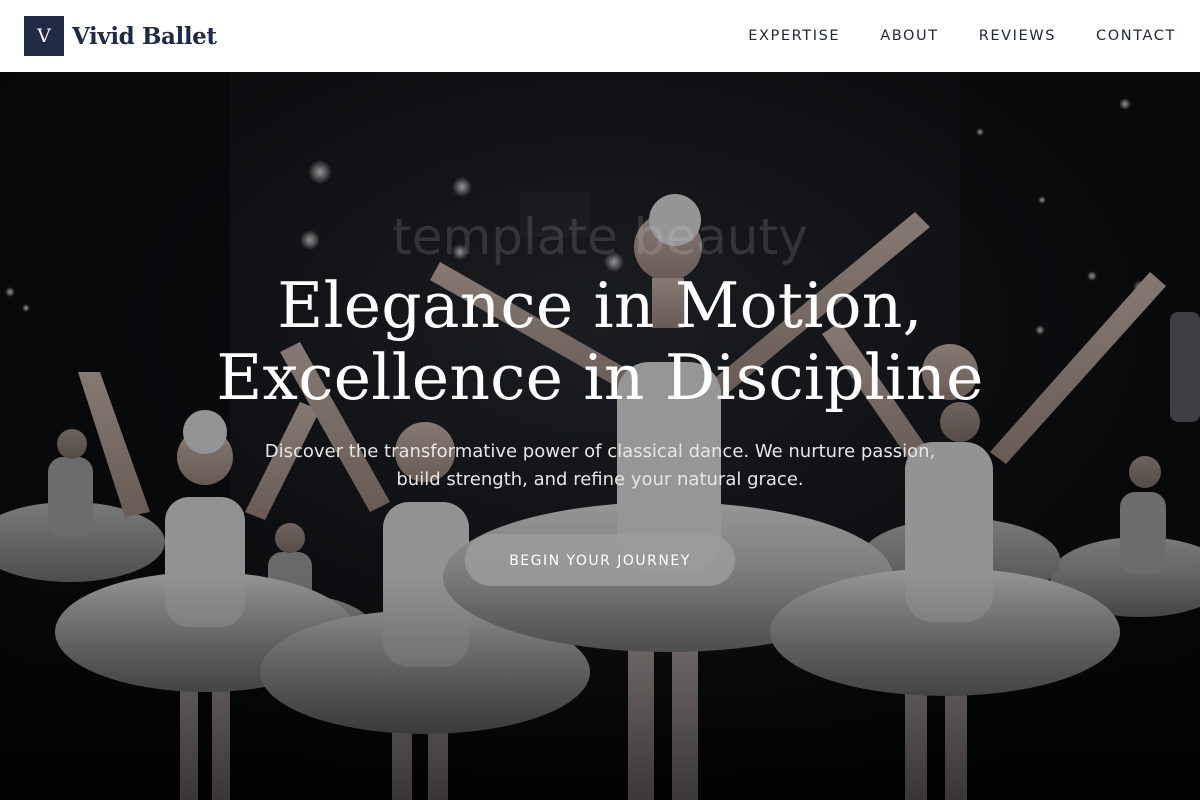 The height and width of the screenshot is (800, 1200). I want to click on begin-journey-button: BEGIN YOUR JOURNEY, so click(600, 560).